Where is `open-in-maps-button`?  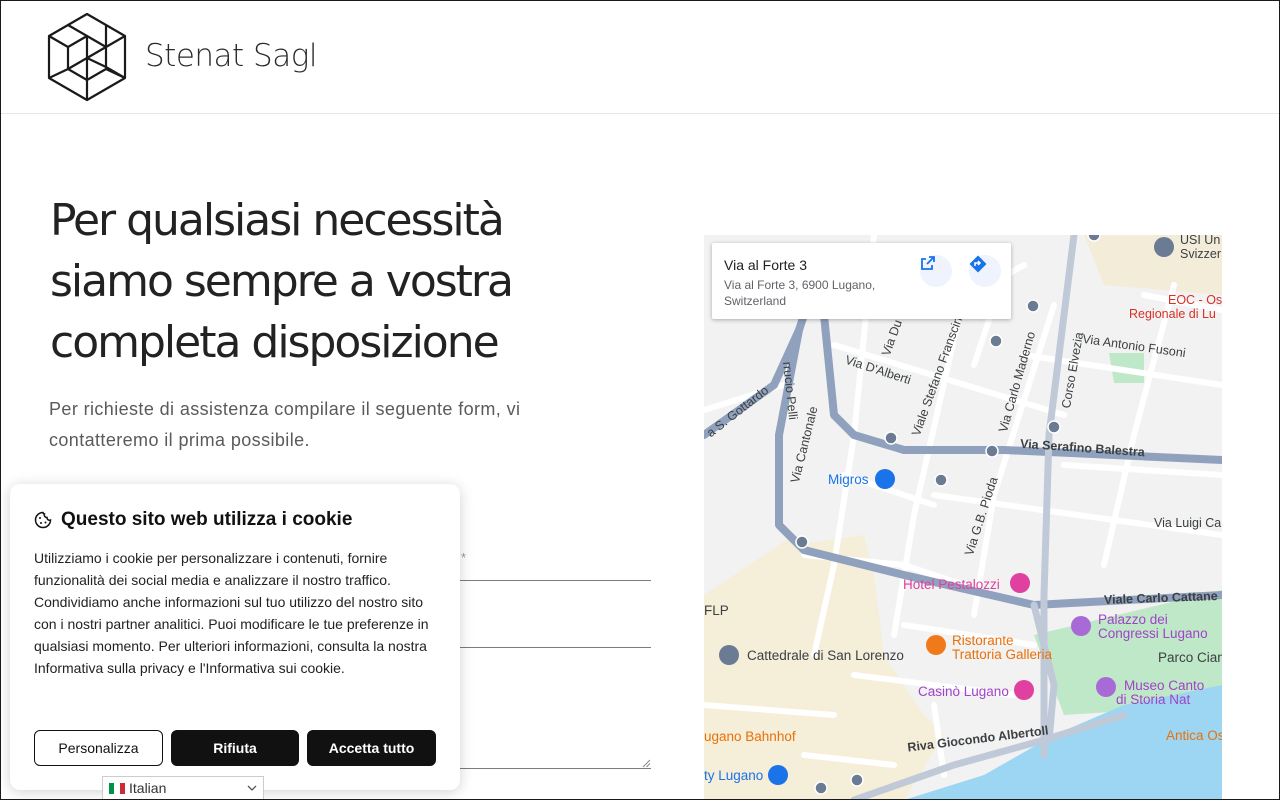
open-in-maps-button is located at coordinates (936, 271).